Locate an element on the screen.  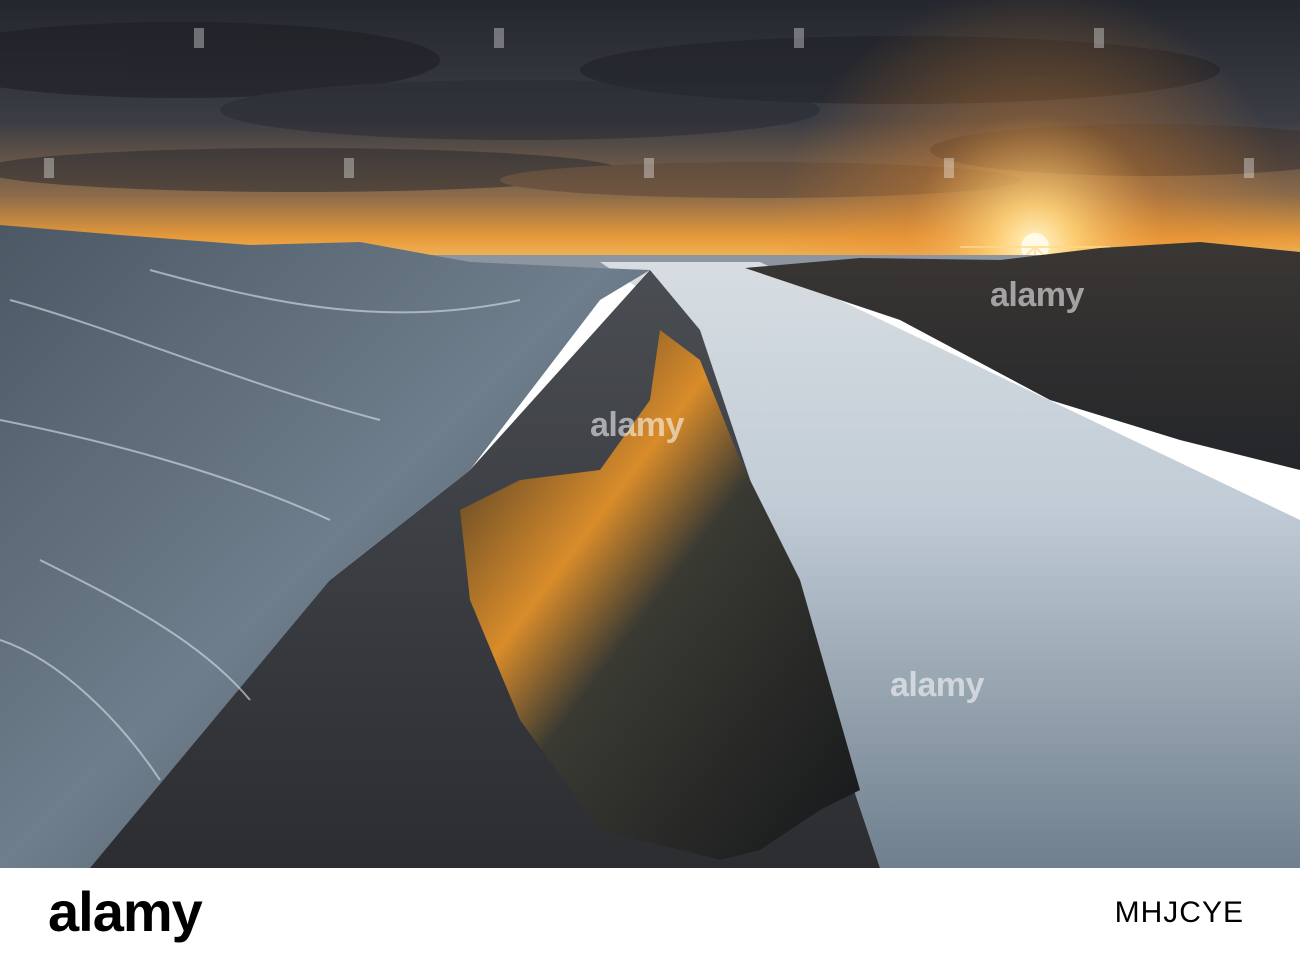
alamy-logo: alamy is located at coordinates (125, 912).